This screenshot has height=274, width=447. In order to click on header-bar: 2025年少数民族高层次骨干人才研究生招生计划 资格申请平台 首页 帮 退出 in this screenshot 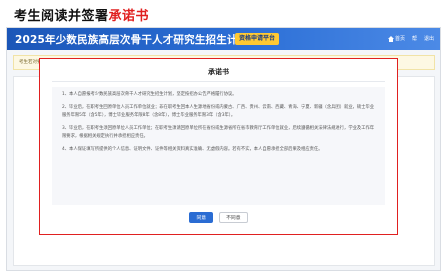, I will do `click(223, 39)`.